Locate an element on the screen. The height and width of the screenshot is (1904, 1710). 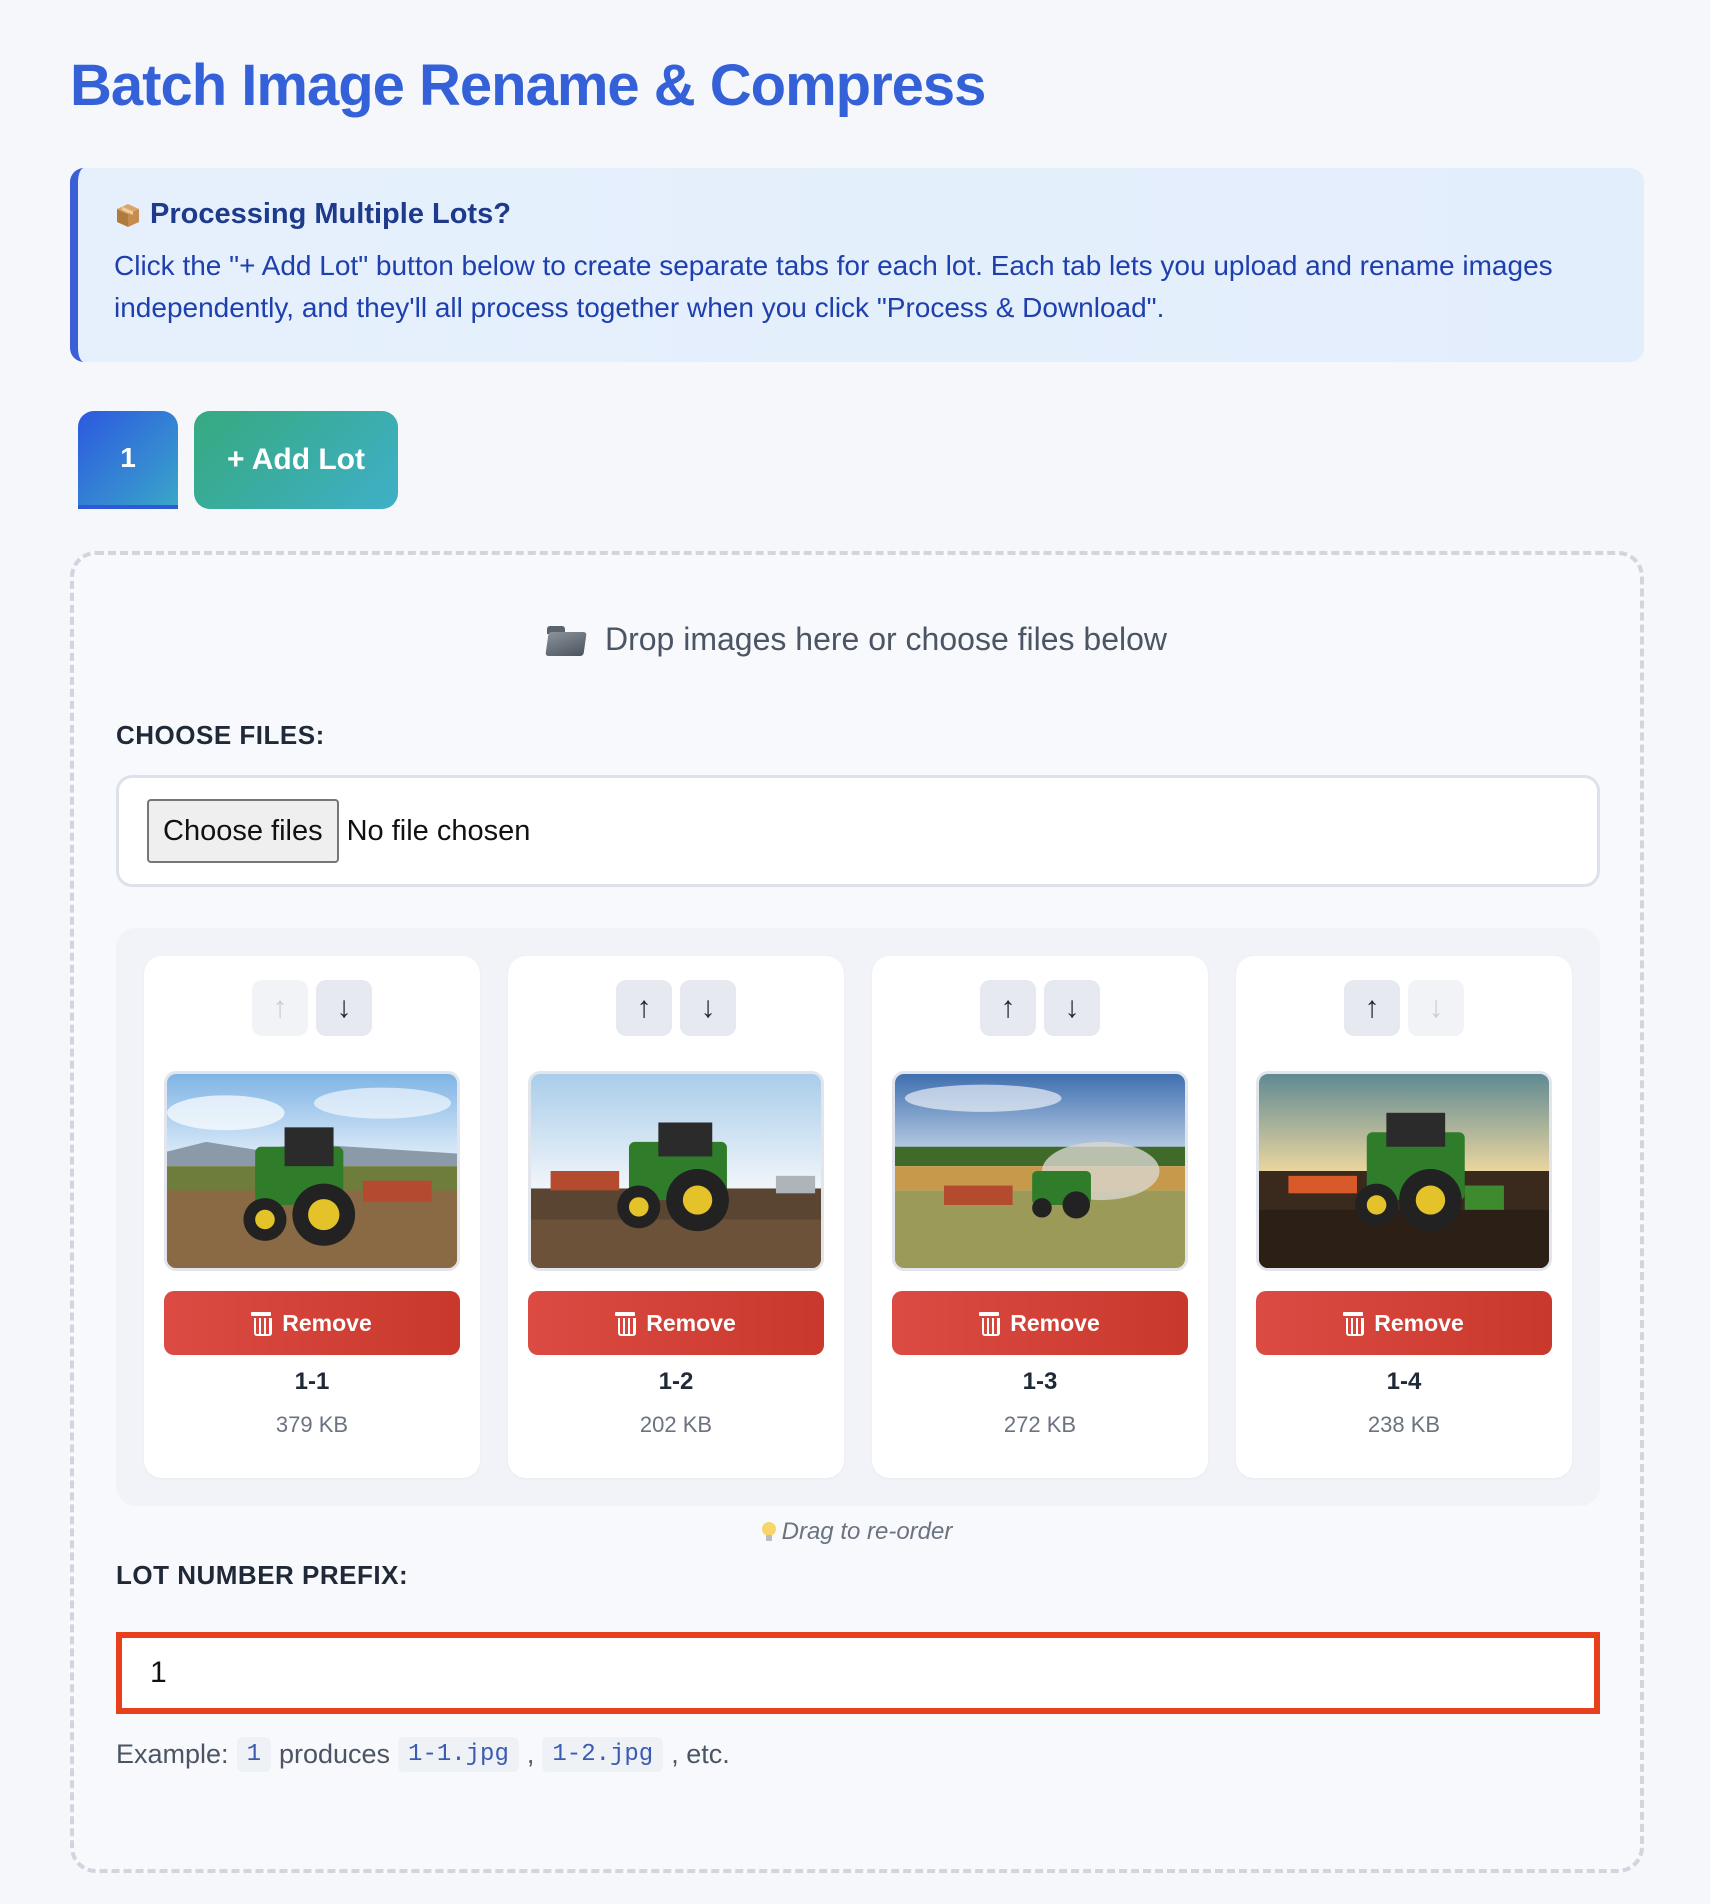
info-title: Processing Multiple Lots? is located at coordinates (330, 214).